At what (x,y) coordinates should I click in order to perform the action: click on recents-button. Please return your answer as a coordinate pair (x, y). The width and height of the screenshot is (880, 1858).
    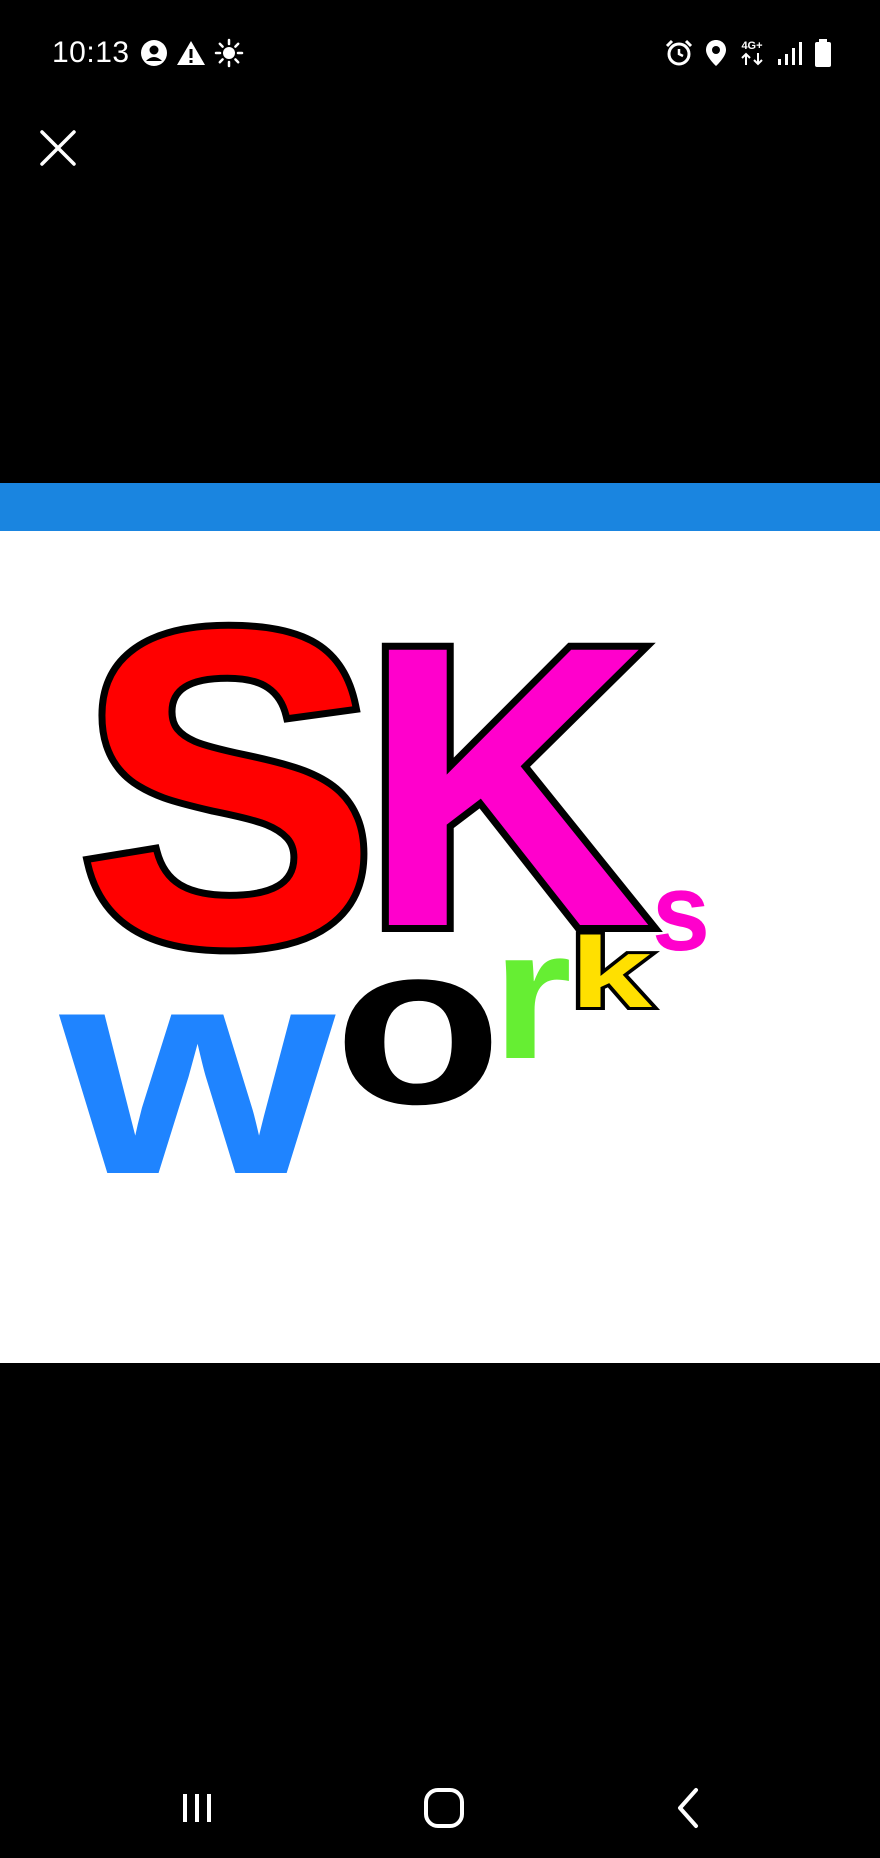
    Looking at the image, I should click on (197, 1808).